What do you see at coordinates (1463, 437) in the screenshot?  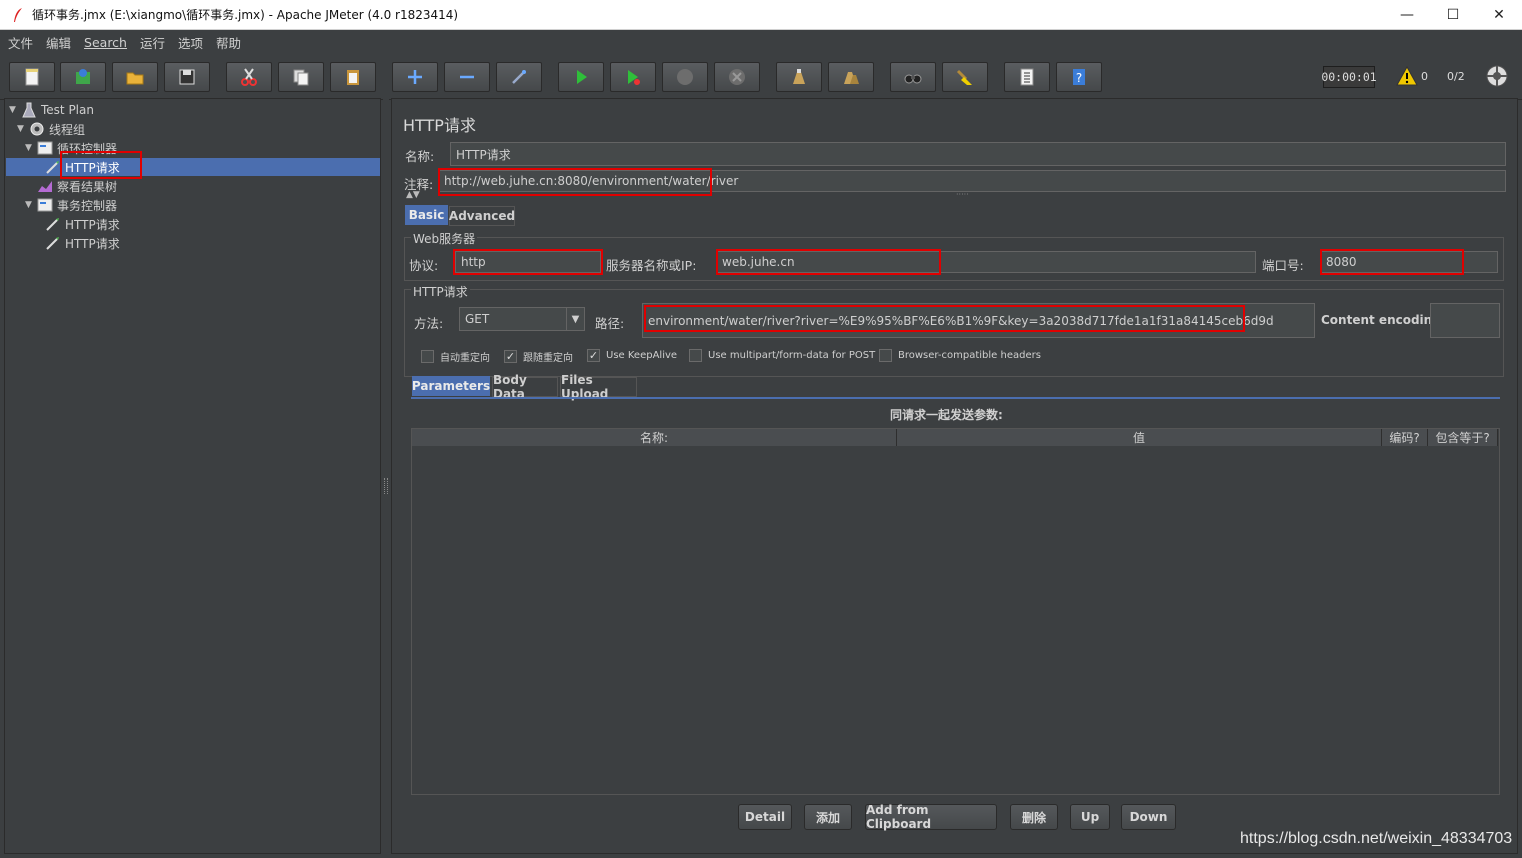 I see `column-header-include-equals: 包含等于?` at bounding box center [1463, 437].